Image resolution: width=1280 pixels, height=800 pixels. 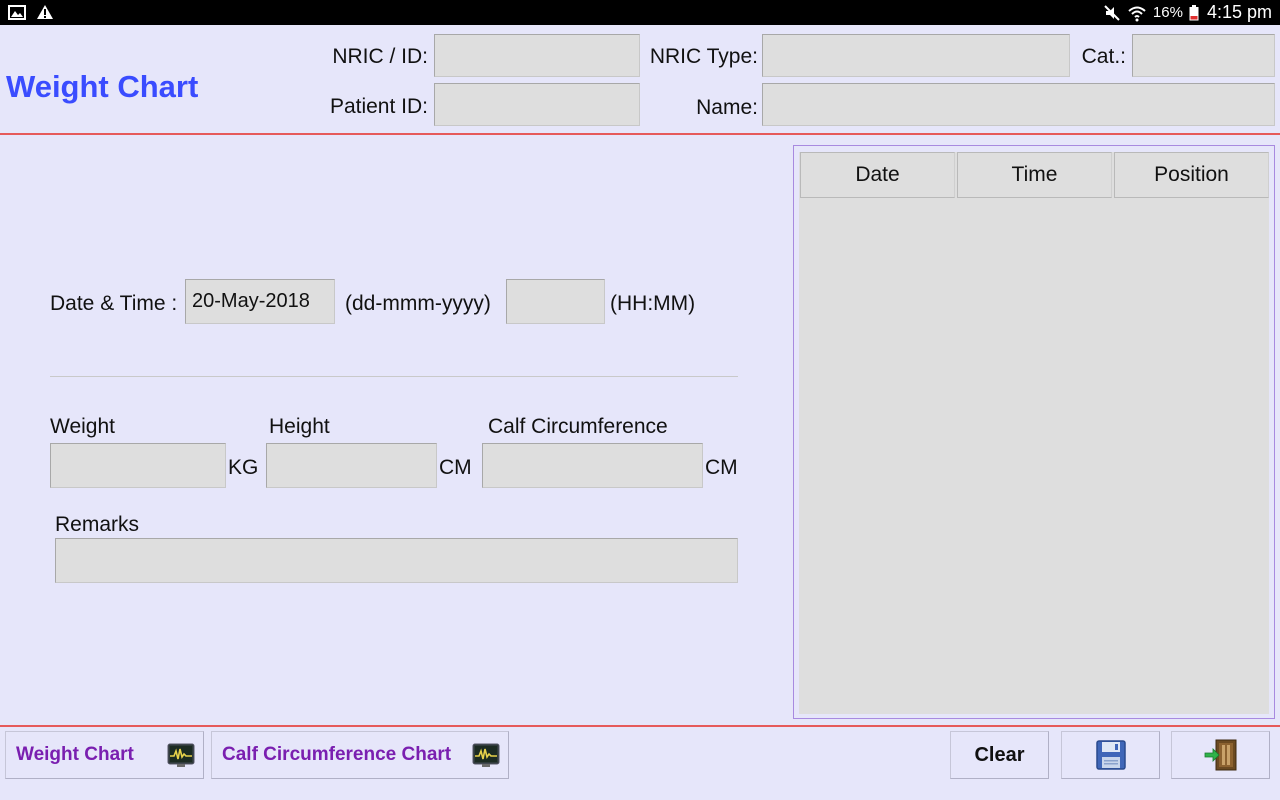 I want to click on date-format-hint: (dd-mmm-yyyy), so click(x=418, y=303).